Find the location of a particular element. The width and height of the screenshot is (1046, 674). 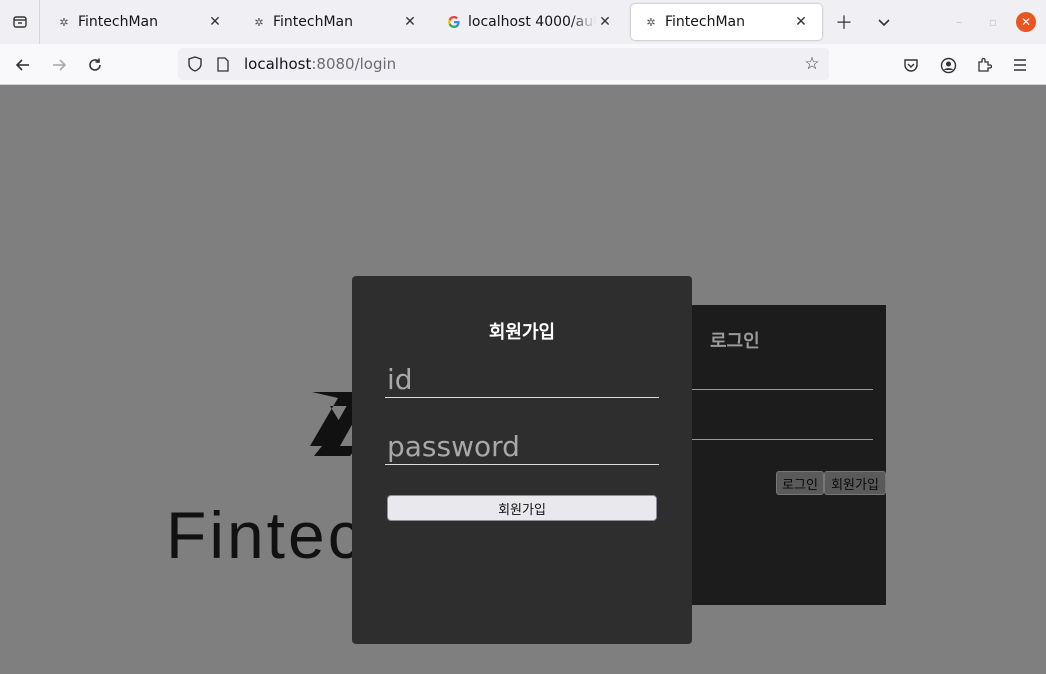

tab-fintechman-2: ✲ FintechMan ✕ is located at coordinates (335, 22).